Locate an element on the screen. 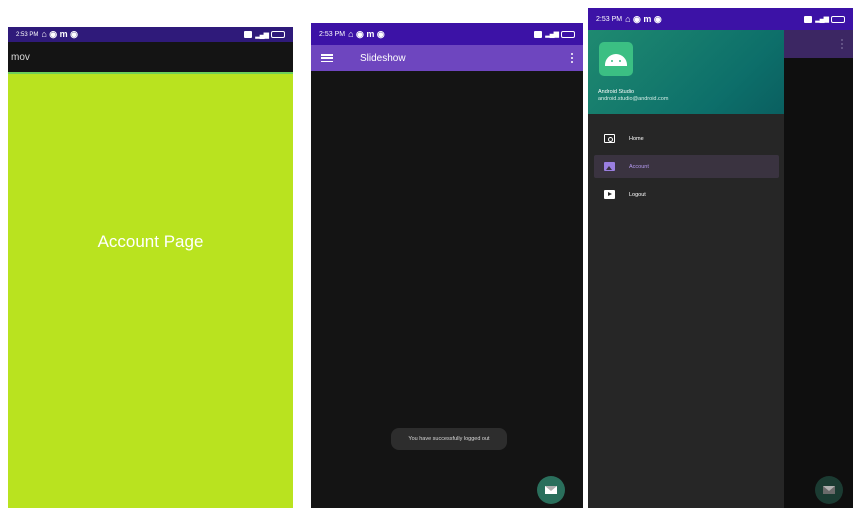 Image resolution: width=853 pixels, height=508 pixels. slideshow-icon is located at coordinates (609, 194).